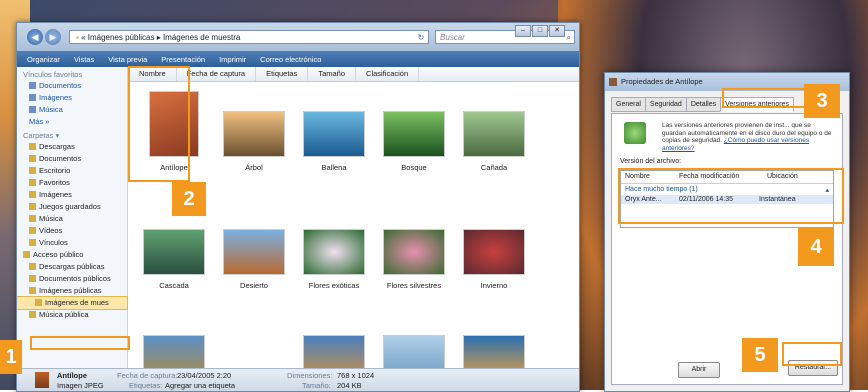  What do you see at coordinates (414, 141) in the screenshot?
I see `file-thumbnail: Bosque` at bounding box center [414, 141].